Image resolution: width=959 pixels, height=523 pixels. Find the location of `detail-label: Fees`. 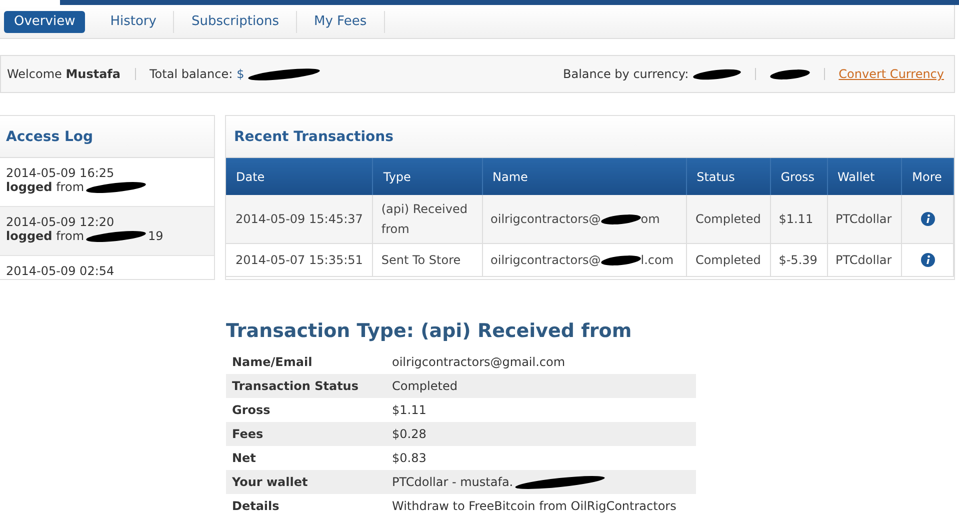

detail-label: Fees is located at coordinates (306, 434).